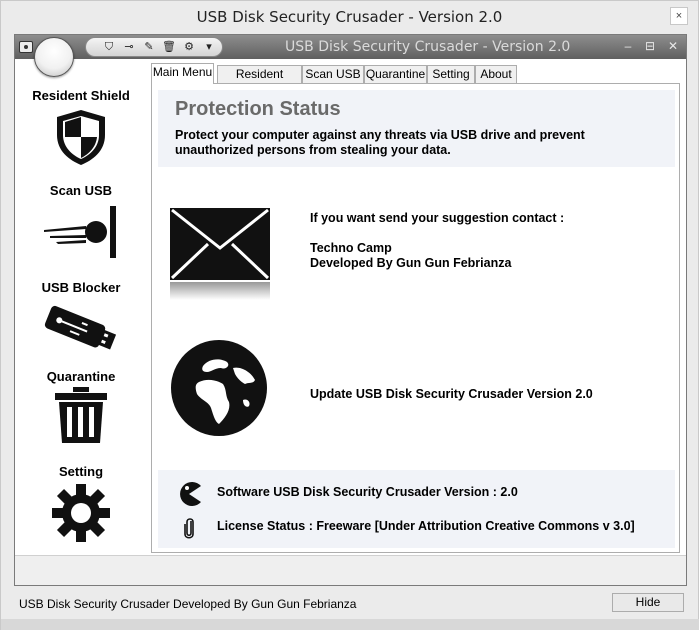 The image size is (699, 630). What do you see at coordinates (81, 513) in the screenshot?
I see `gear-icon` at bounding box center [81, 513].